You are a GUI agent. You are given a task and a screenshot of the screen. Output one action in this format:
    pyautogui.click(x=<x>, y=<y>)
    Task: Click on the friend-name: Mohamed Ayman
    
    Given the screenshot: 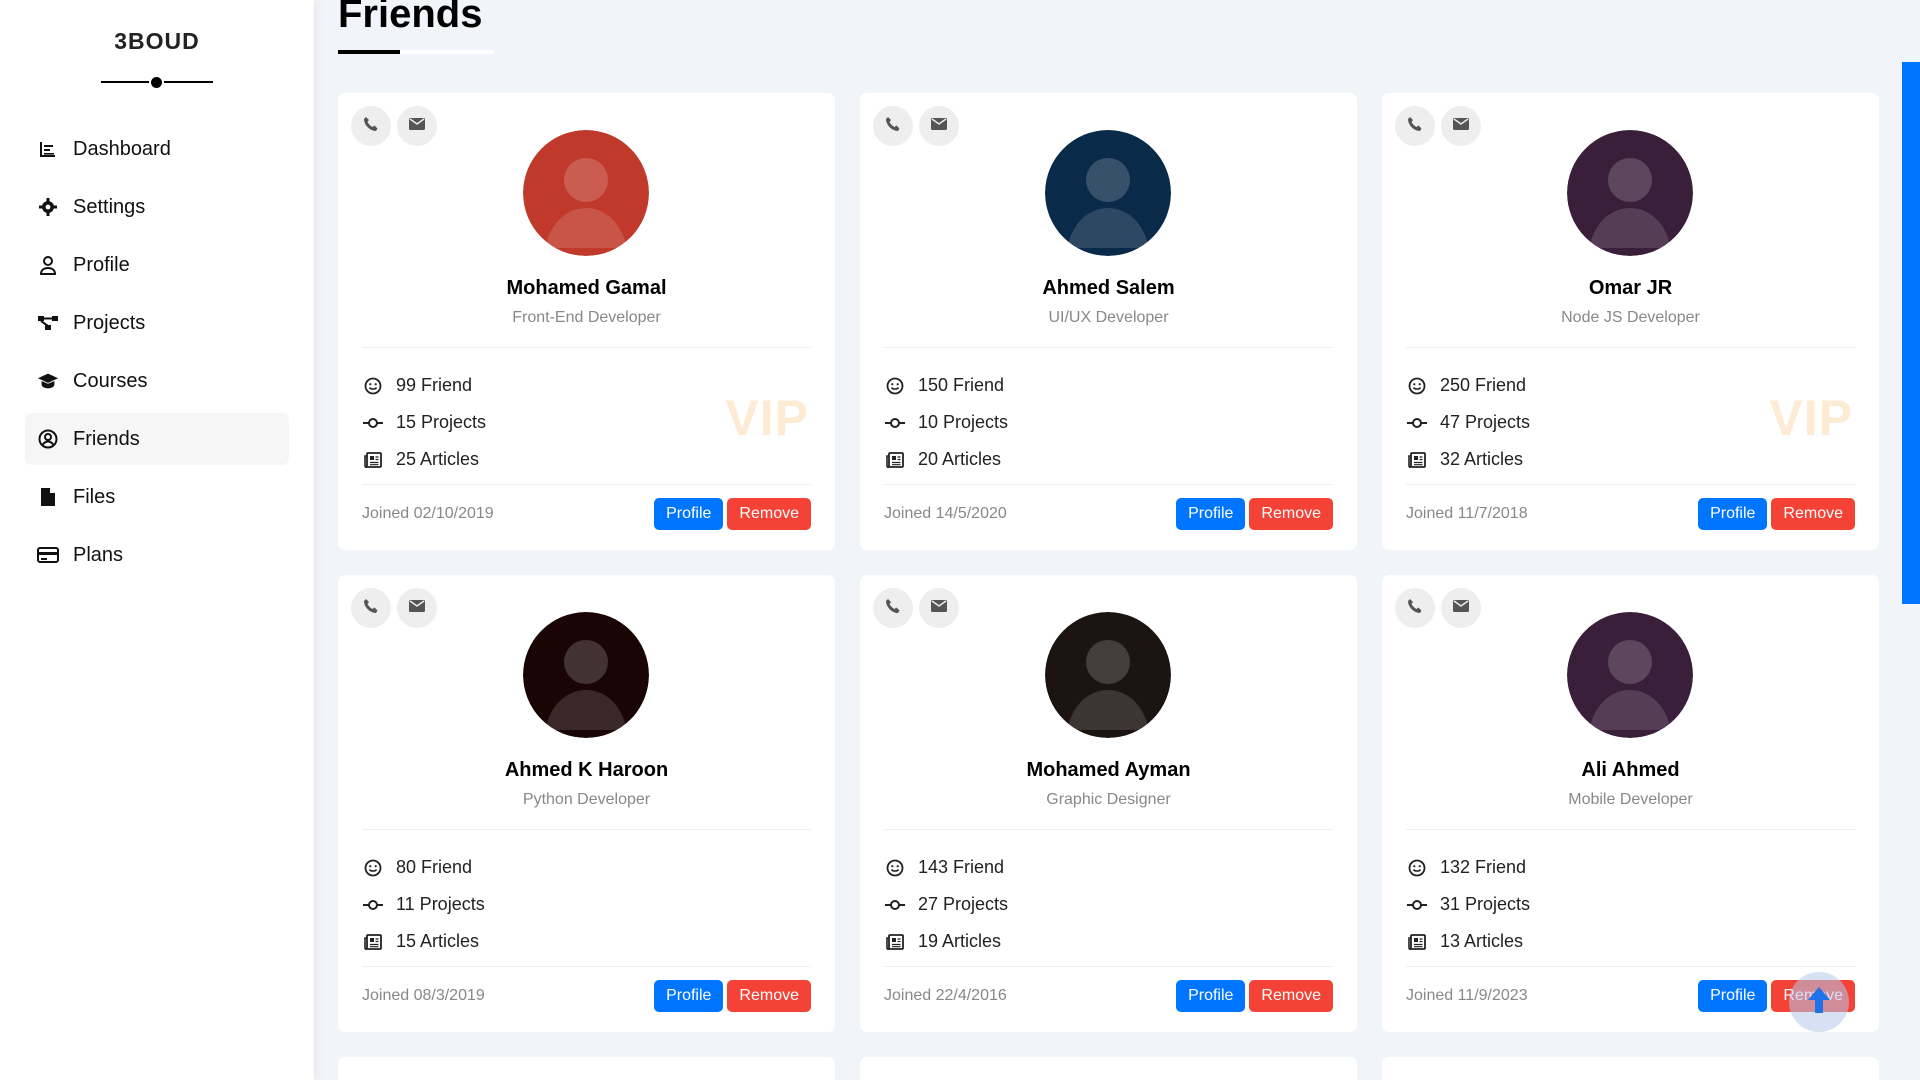 What is the action you would take?
    pyautogui.click(x=1108, y=770)
    